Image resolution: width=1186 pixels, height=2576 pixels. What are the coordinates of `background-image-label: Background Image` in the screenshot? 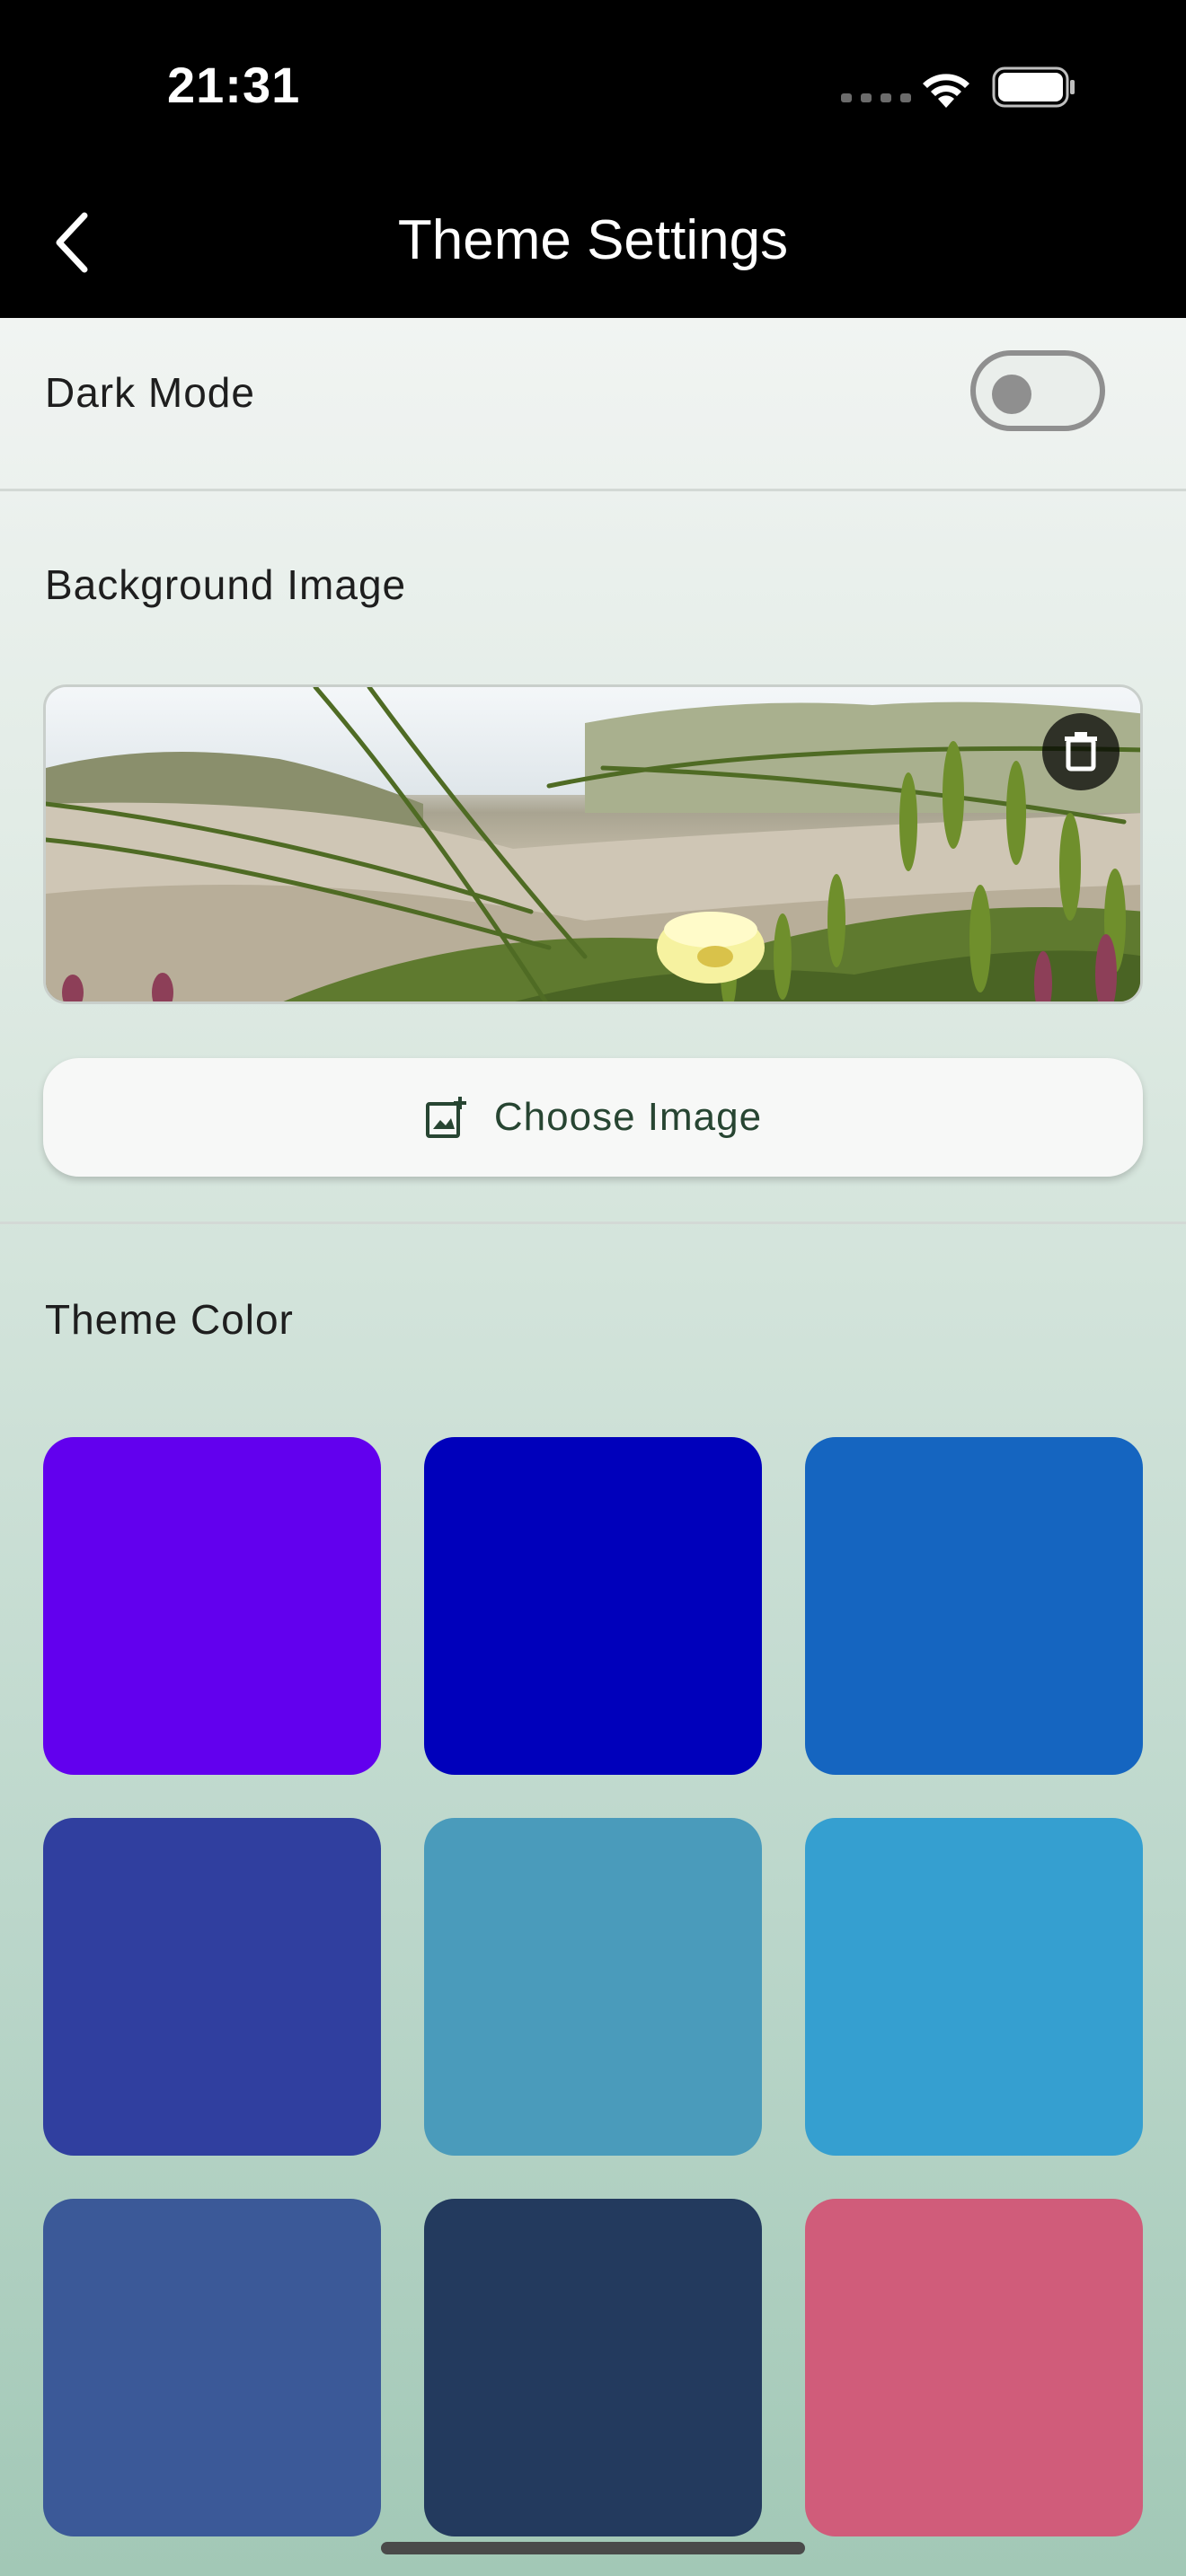 It's located at (226, 584).